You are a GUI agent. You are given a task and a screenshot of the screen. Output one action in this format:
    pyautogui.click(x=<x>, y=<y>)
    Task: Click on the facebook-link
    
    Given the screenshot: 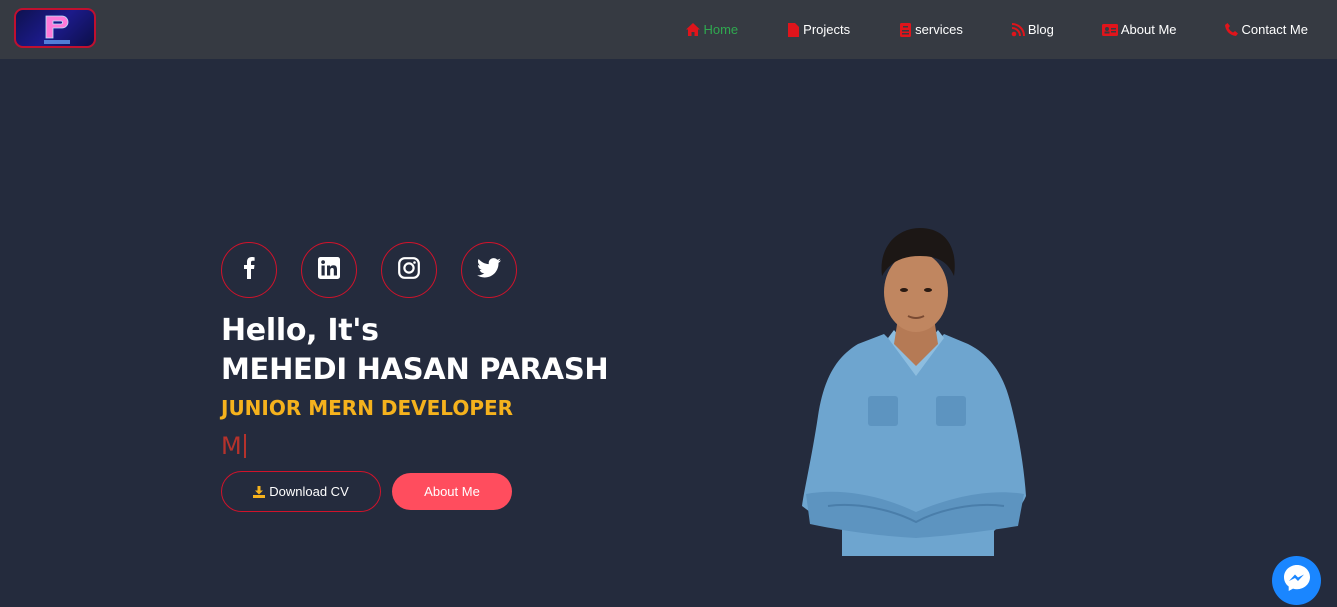 What is the action you would take?
    pyautogui.click(x=249, y=270)
    